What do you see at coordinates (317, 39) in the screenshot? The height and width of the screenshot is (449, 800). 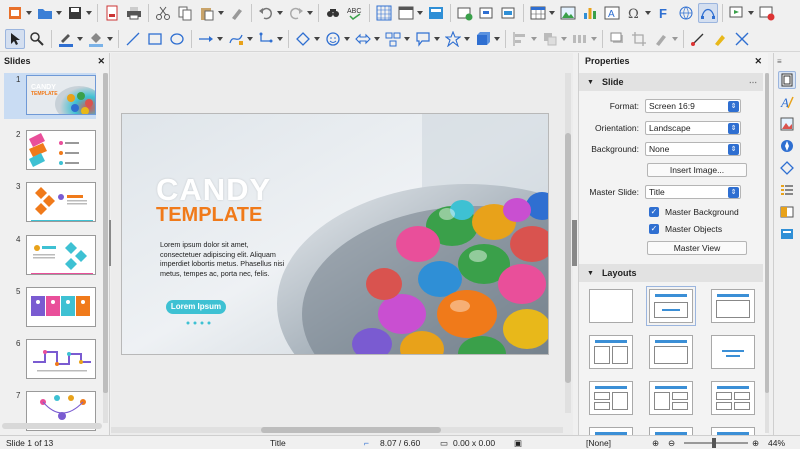 I see `basic-shapes-dropdown-icon` at bounding box center [317, 39].